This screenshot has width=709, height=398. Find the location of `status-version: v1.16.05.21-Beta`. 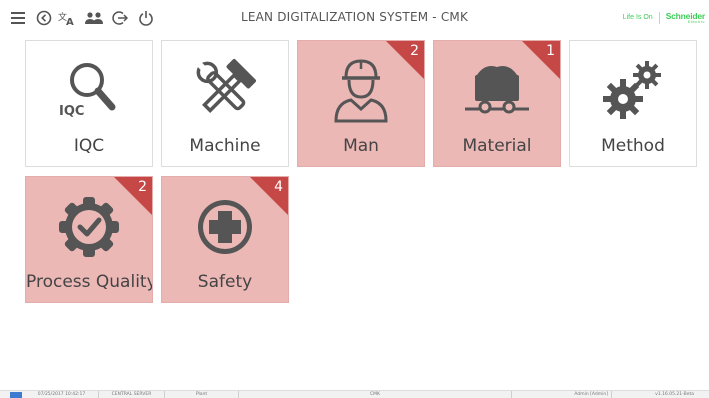

status-version: v1.16.05.21-Beta is located at coordinates (674, 394).